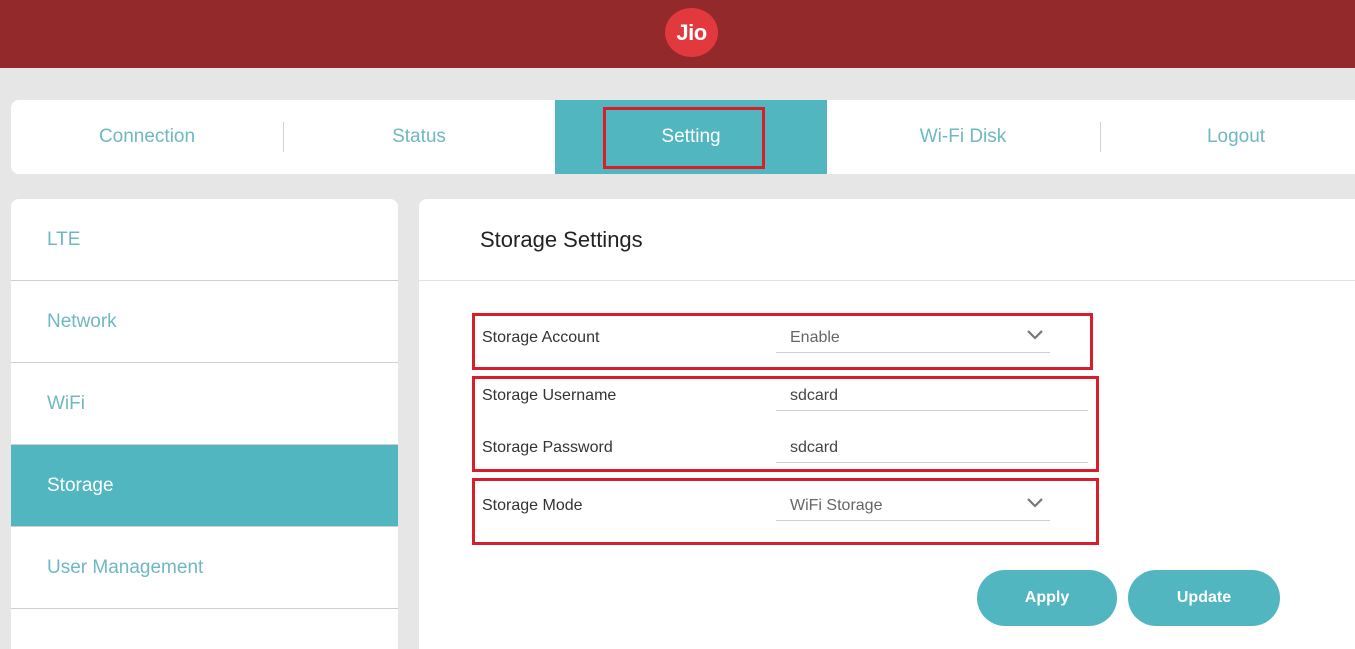  I want to click on sidebar-item-network: Network, so click(204, 322).